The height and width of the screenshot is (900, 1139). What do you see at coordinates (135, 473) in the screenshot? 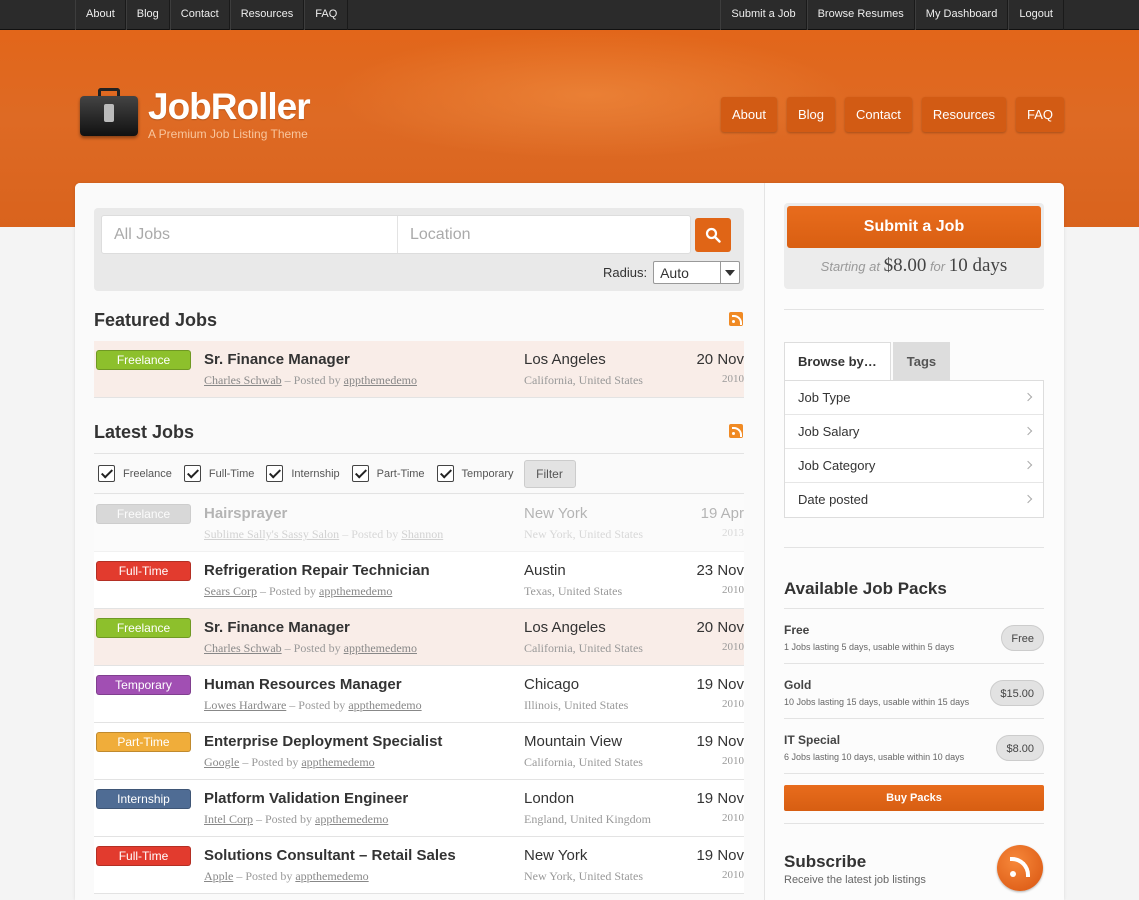
I see `filter-freelance-checkbox: Freelance` at bounding box center [135, 473].